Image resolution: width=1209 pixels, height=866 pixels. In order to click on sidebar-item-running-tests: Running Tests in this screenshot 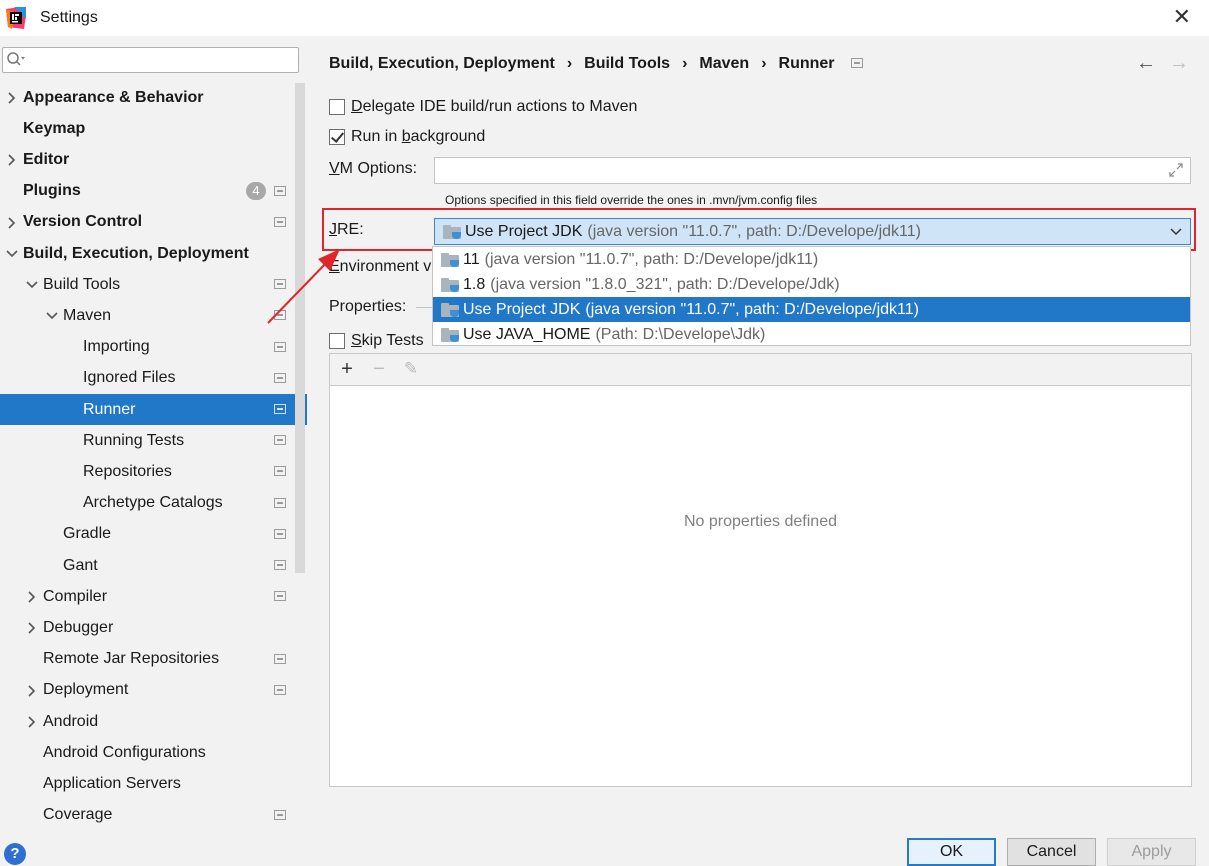, I will do `click(153, 440)`.